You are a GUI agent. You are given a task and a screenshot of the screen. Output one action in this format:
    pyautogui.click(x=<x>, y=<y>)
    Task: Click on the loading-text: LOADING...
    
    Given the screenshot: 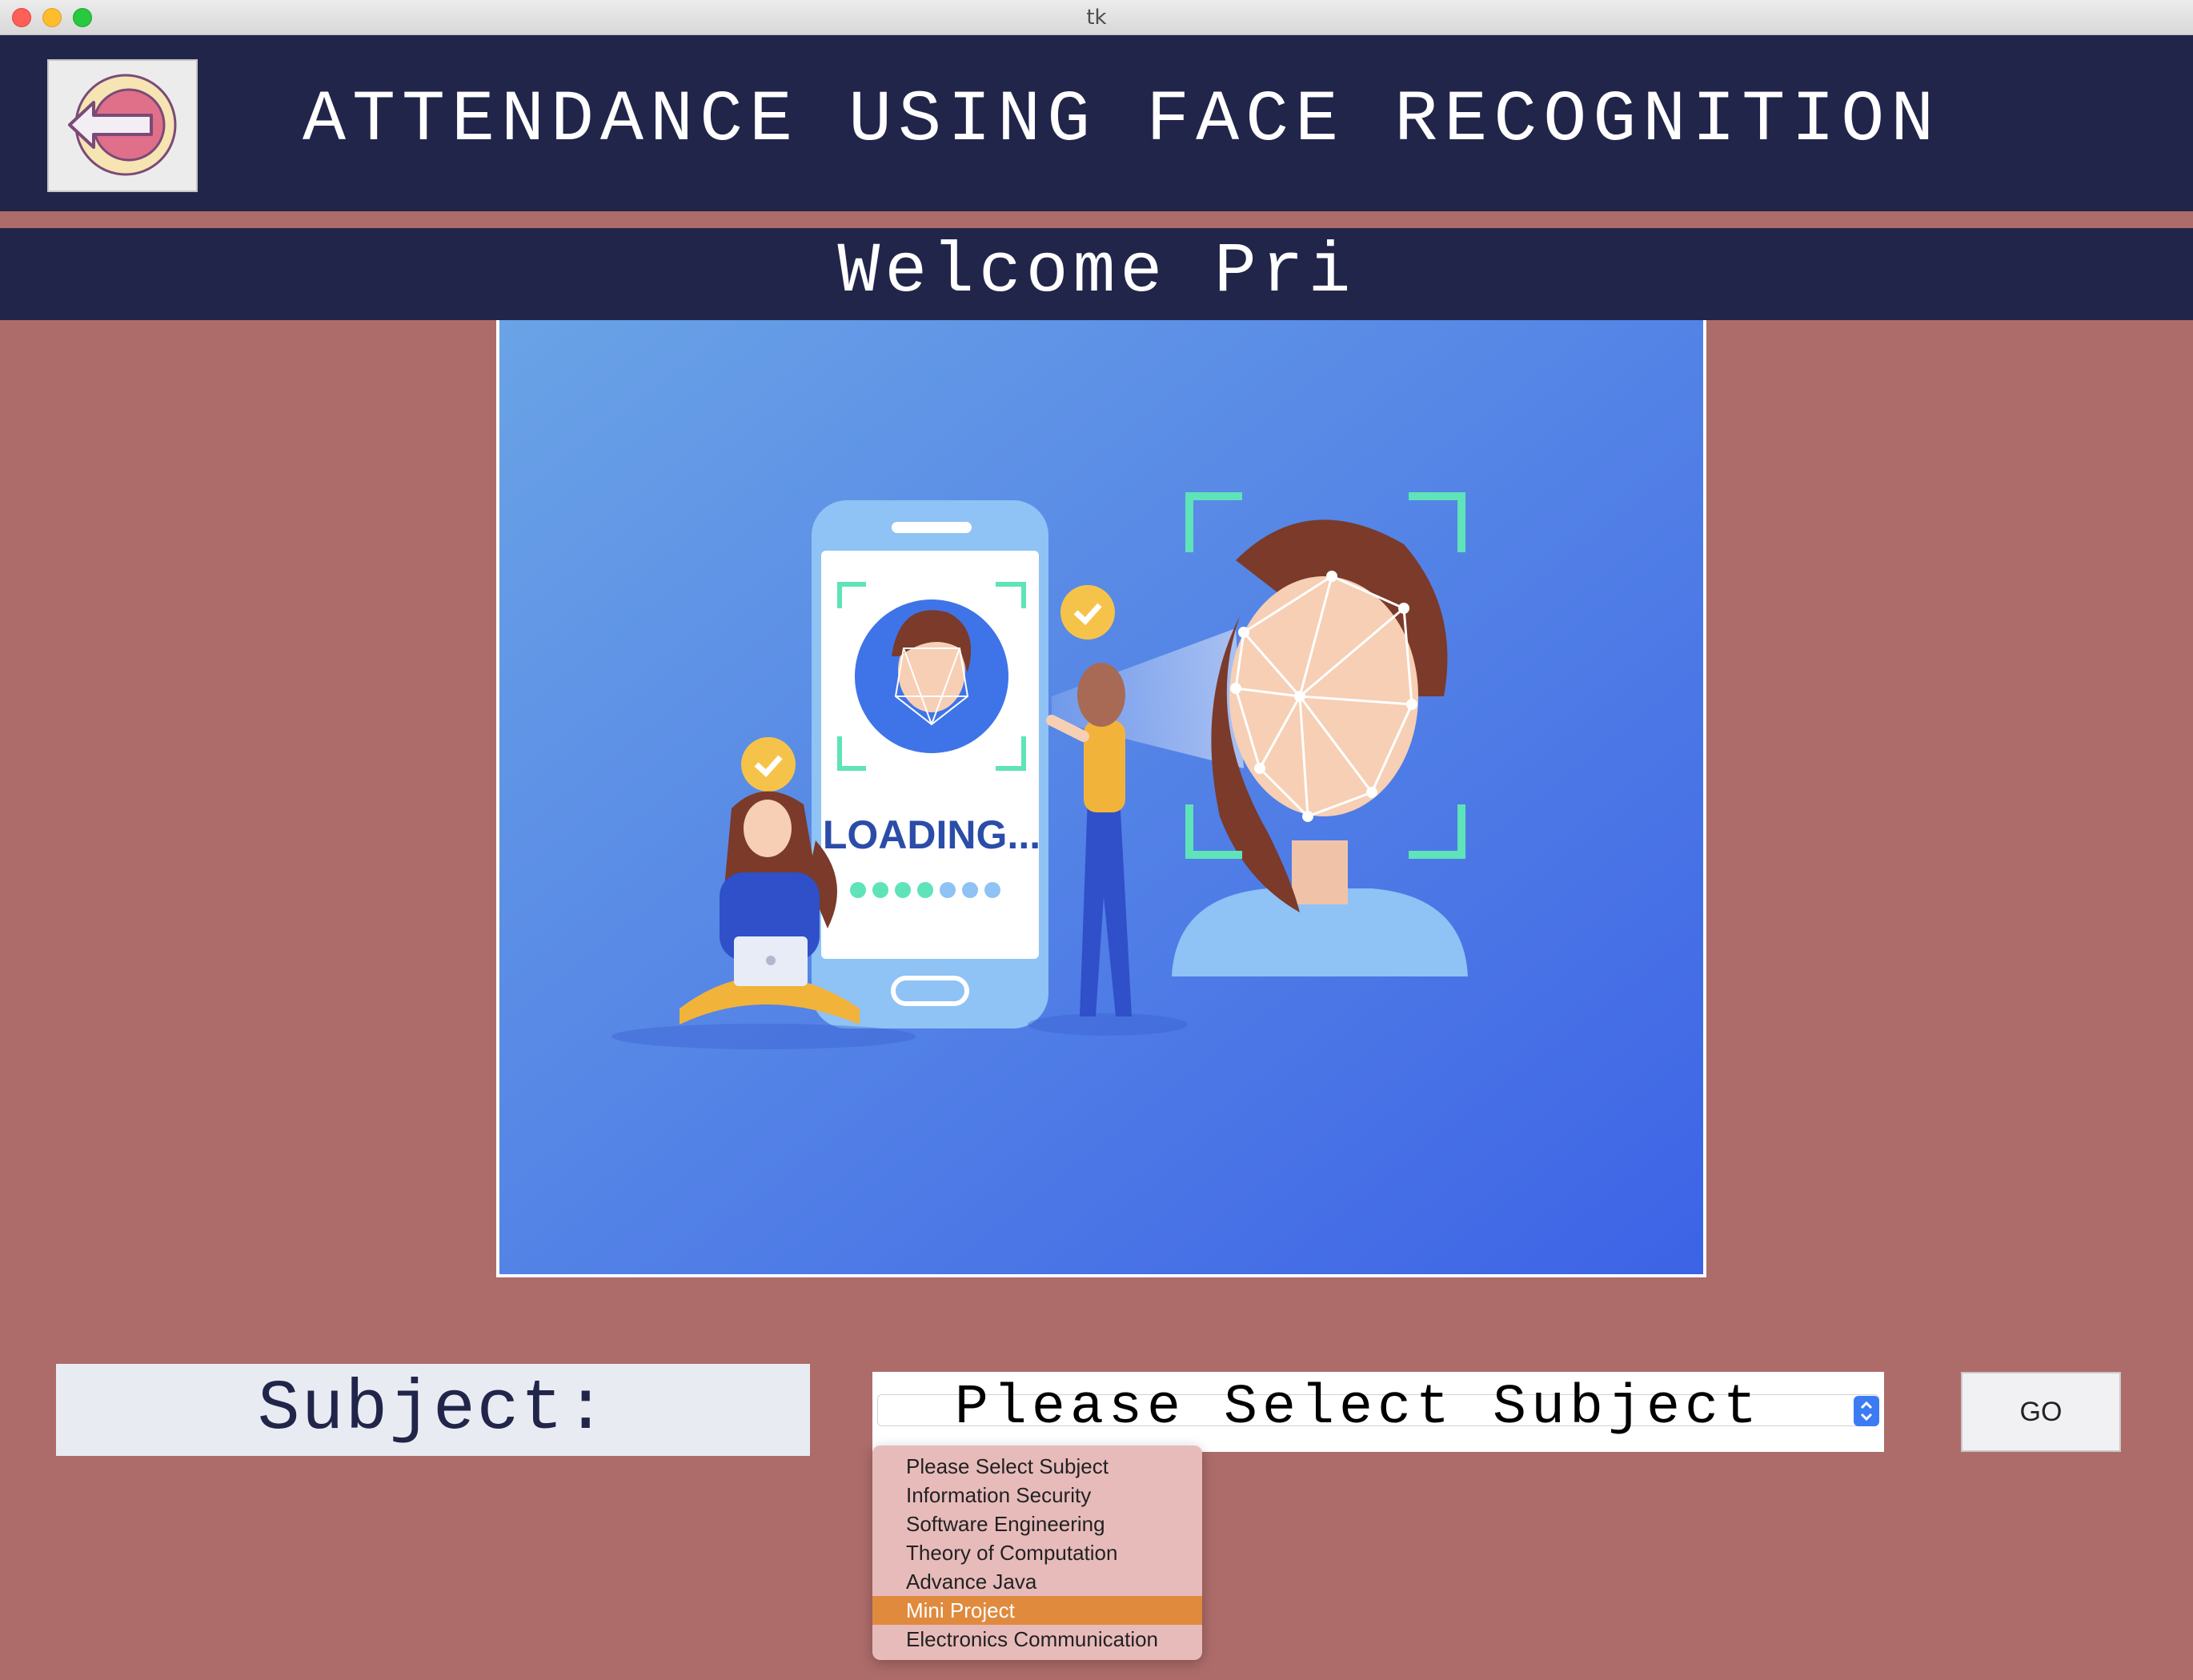 What is the action you would take?
    pyautogui.click(x=931, y=834)
    